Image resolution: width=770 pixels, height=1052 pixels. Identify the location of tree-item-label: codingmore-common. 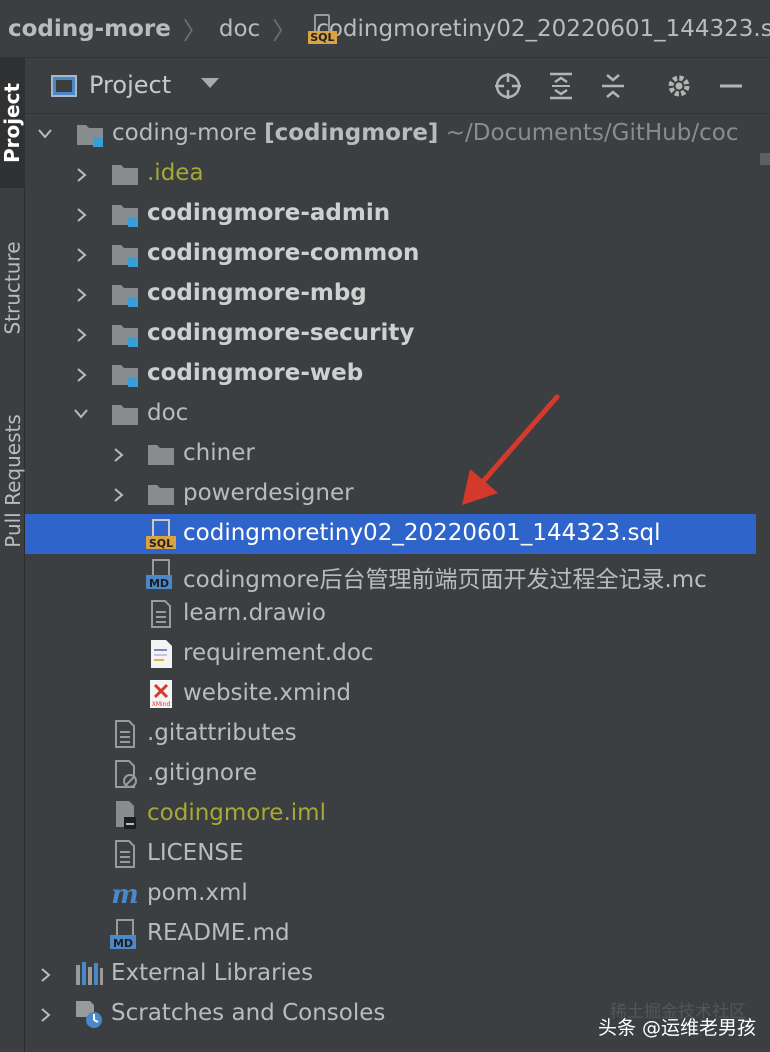
(283, 253).